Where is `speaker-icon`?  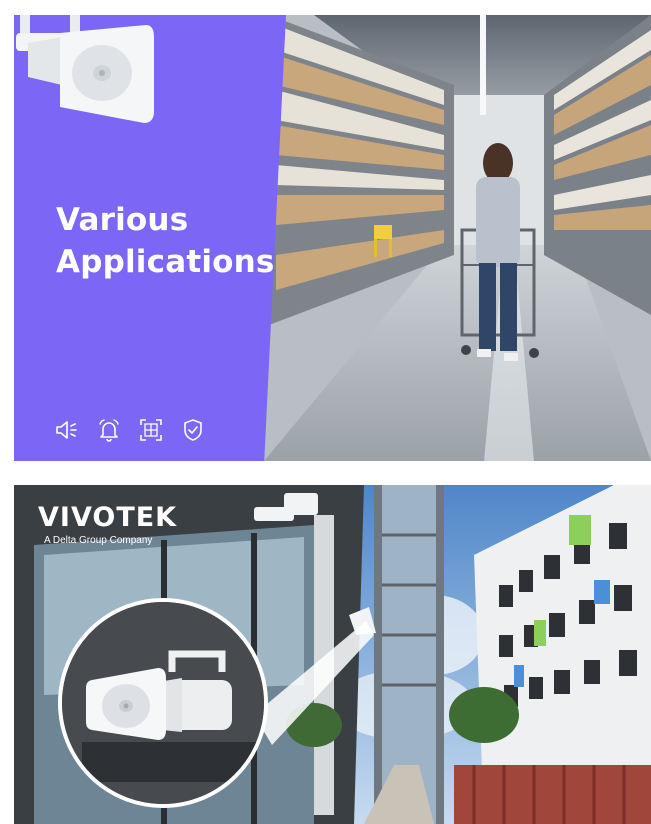 speaker-icon is located at coordinates (66, 430).